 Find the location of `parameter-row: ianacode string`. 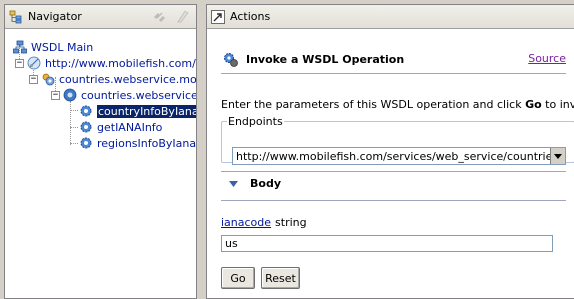

parameter-row: ianacode string is located at coordinates (264, 222).